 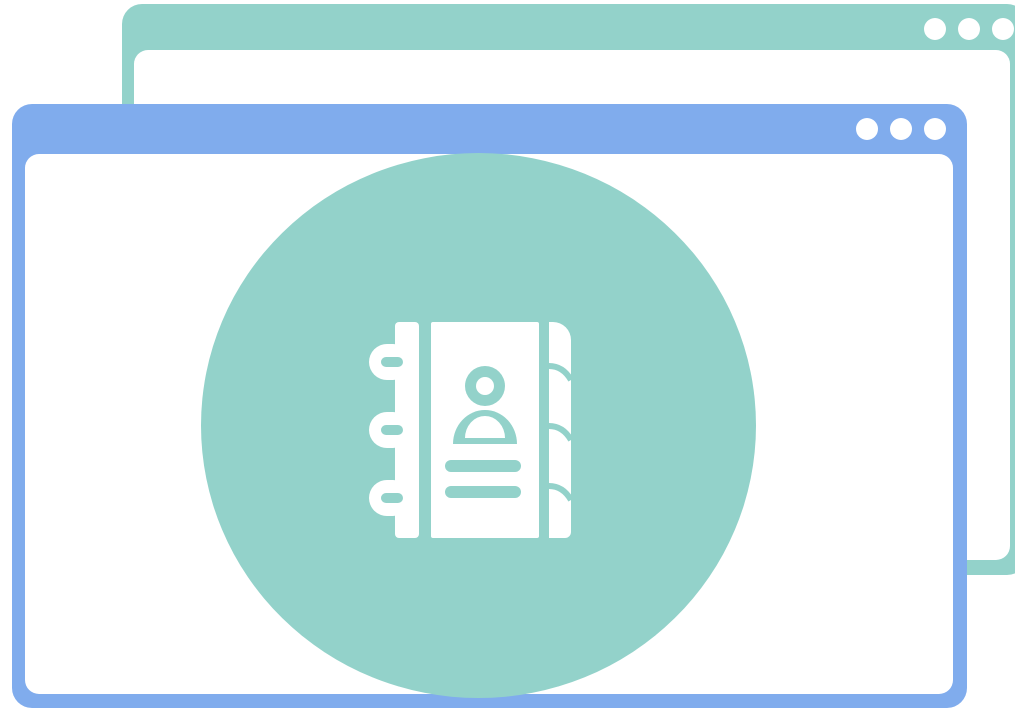 I want to click on address-book-icon, so click(x=471, y=430).